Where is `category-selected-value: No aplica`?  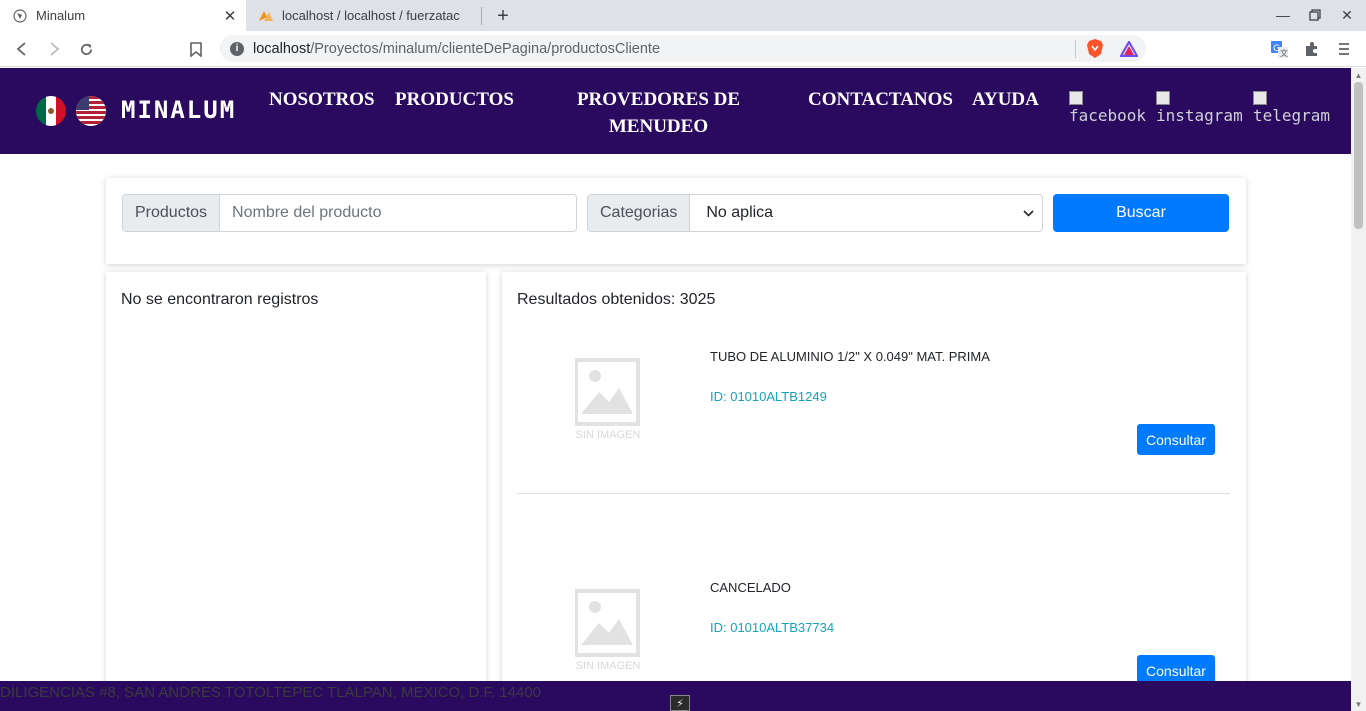
category-selected-value: No aplica is located at coordinates (740, 212).